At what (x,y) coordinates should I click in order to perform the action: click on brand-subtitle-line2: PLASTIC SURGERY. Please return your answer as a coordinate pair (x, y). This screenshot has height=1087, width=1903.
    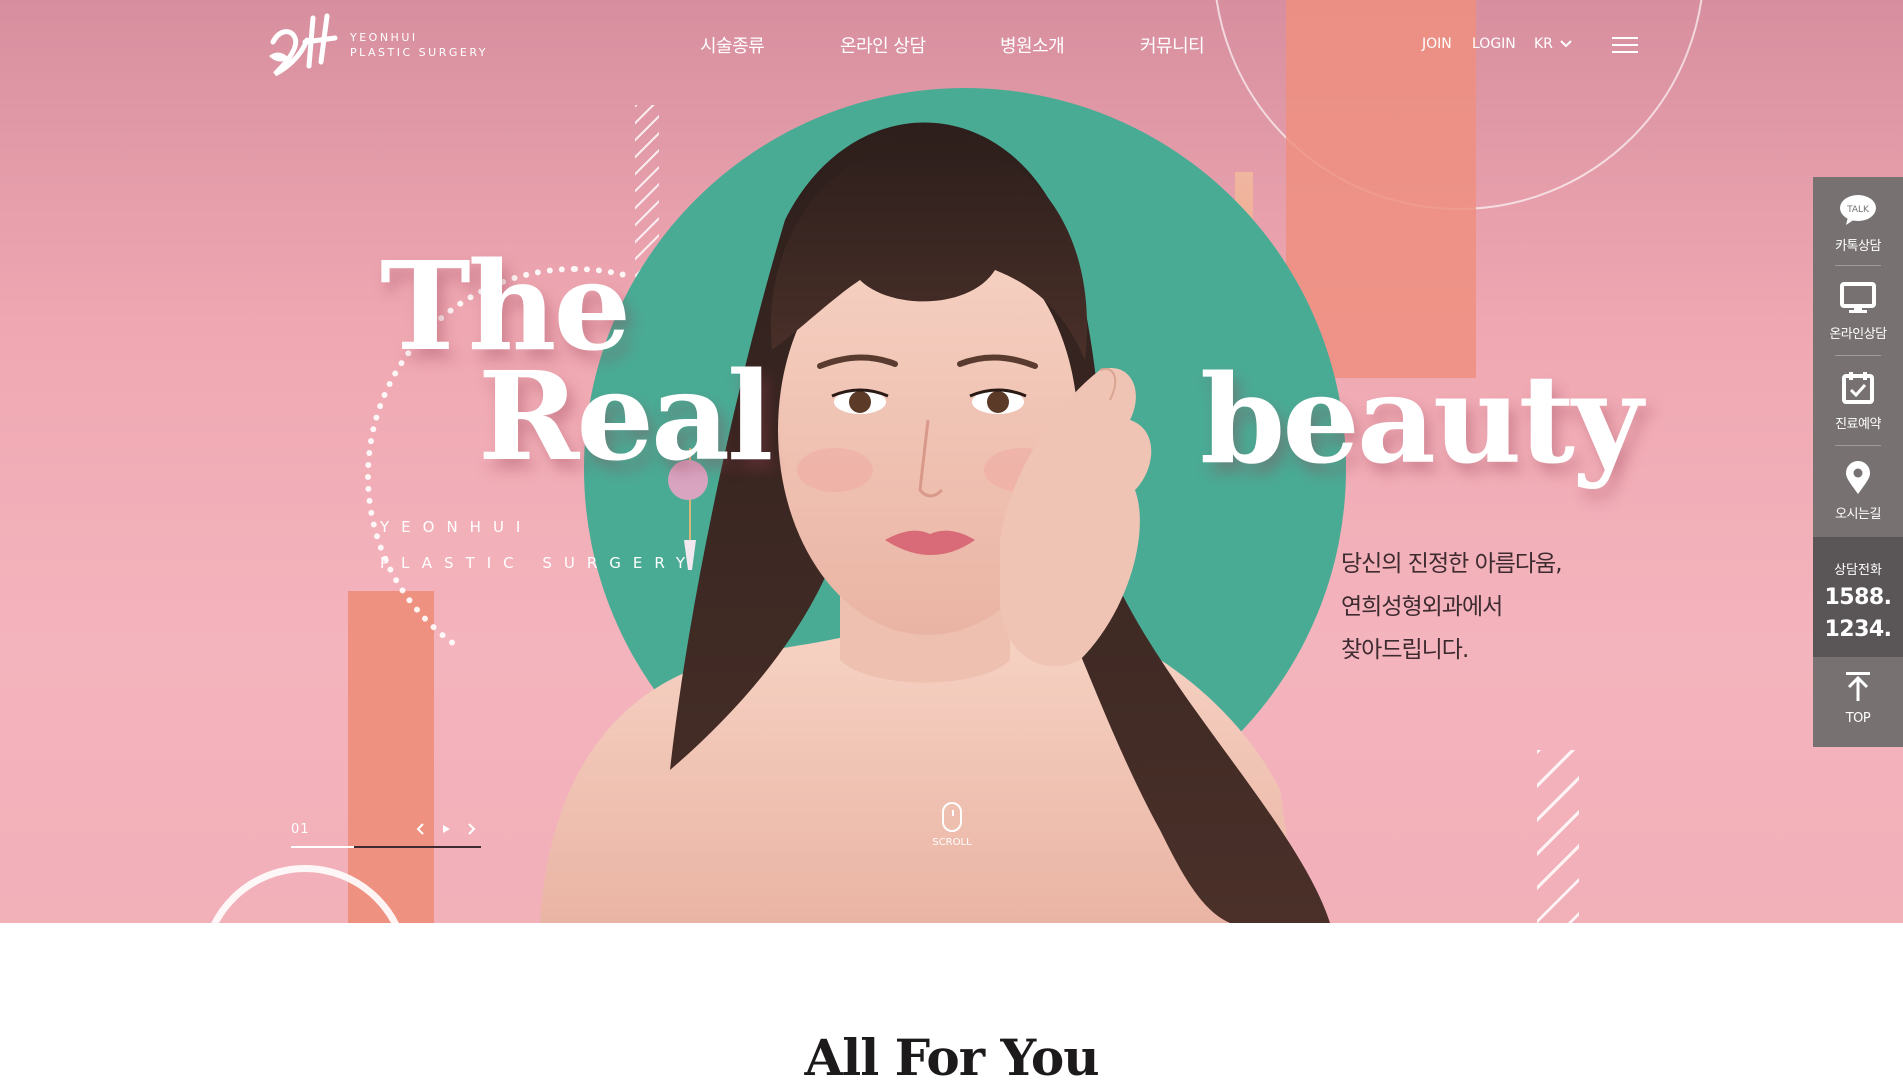
    Looking at the image, I should click on (539, 563).